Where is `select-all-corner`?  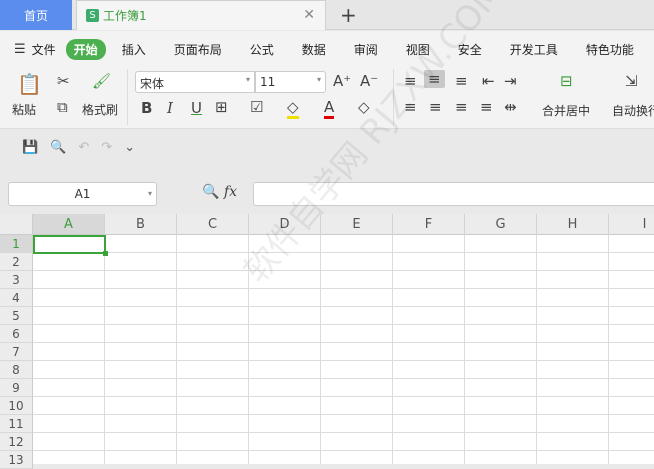
select-all-corner is located at coordinates (16, 224).